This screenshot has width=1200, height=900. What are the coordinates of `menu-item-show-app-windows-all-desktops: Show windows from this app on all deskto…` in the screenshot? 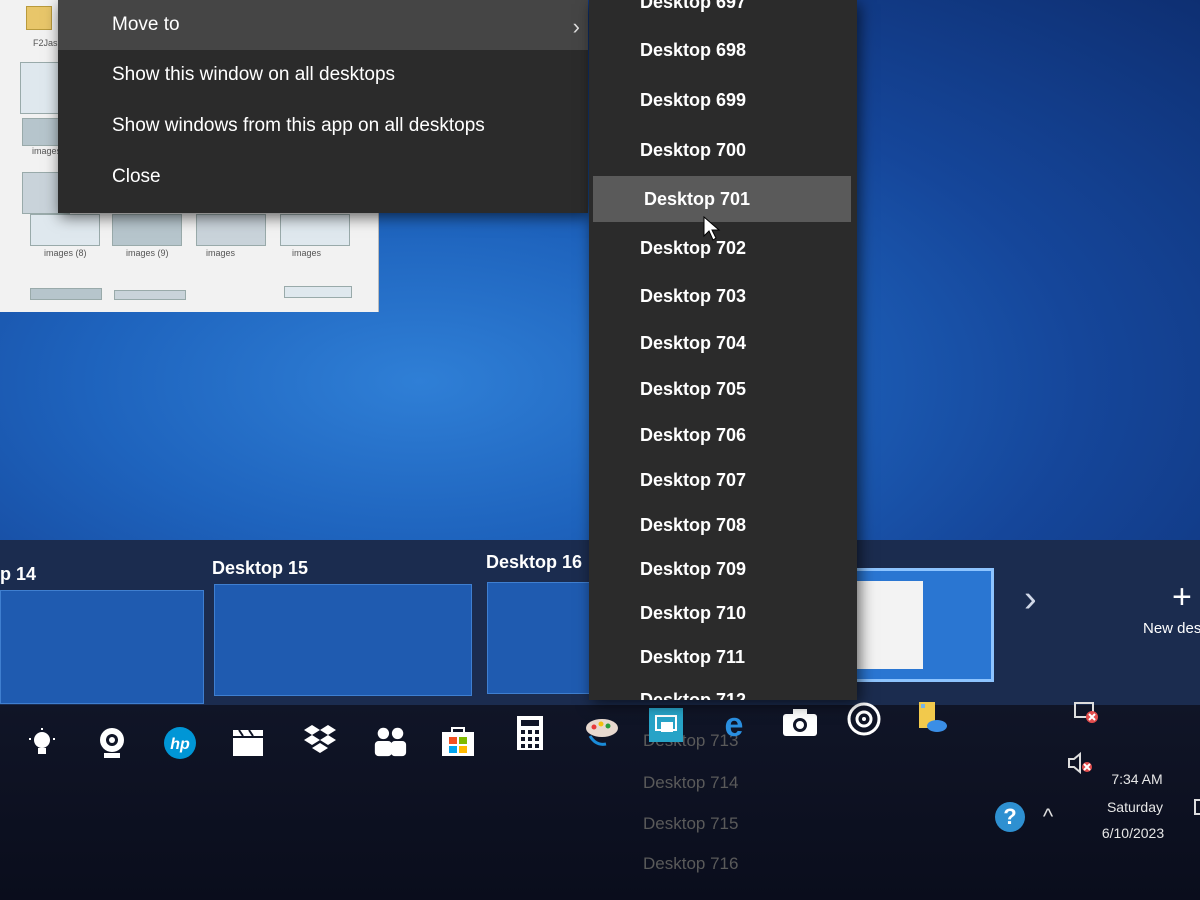 It's located at (323, 126).